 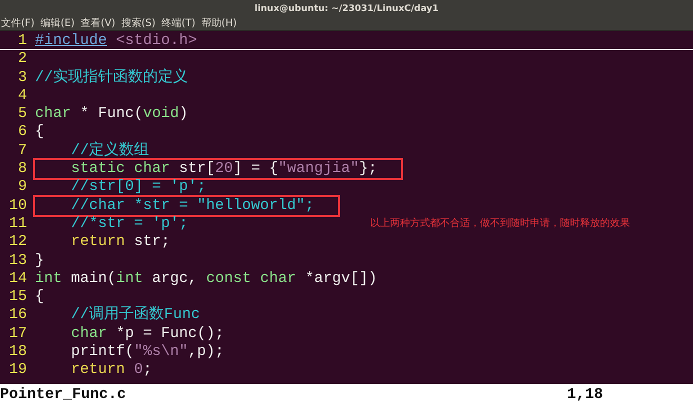 I want to click on code-line: }, so click(x=39, y=261).